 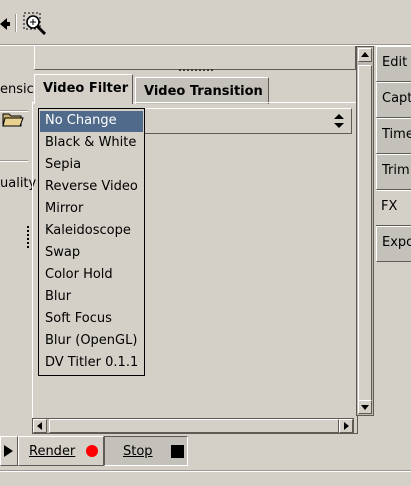 I want to click on left-pane-label-top: ensic, so click(x=17, y=89).